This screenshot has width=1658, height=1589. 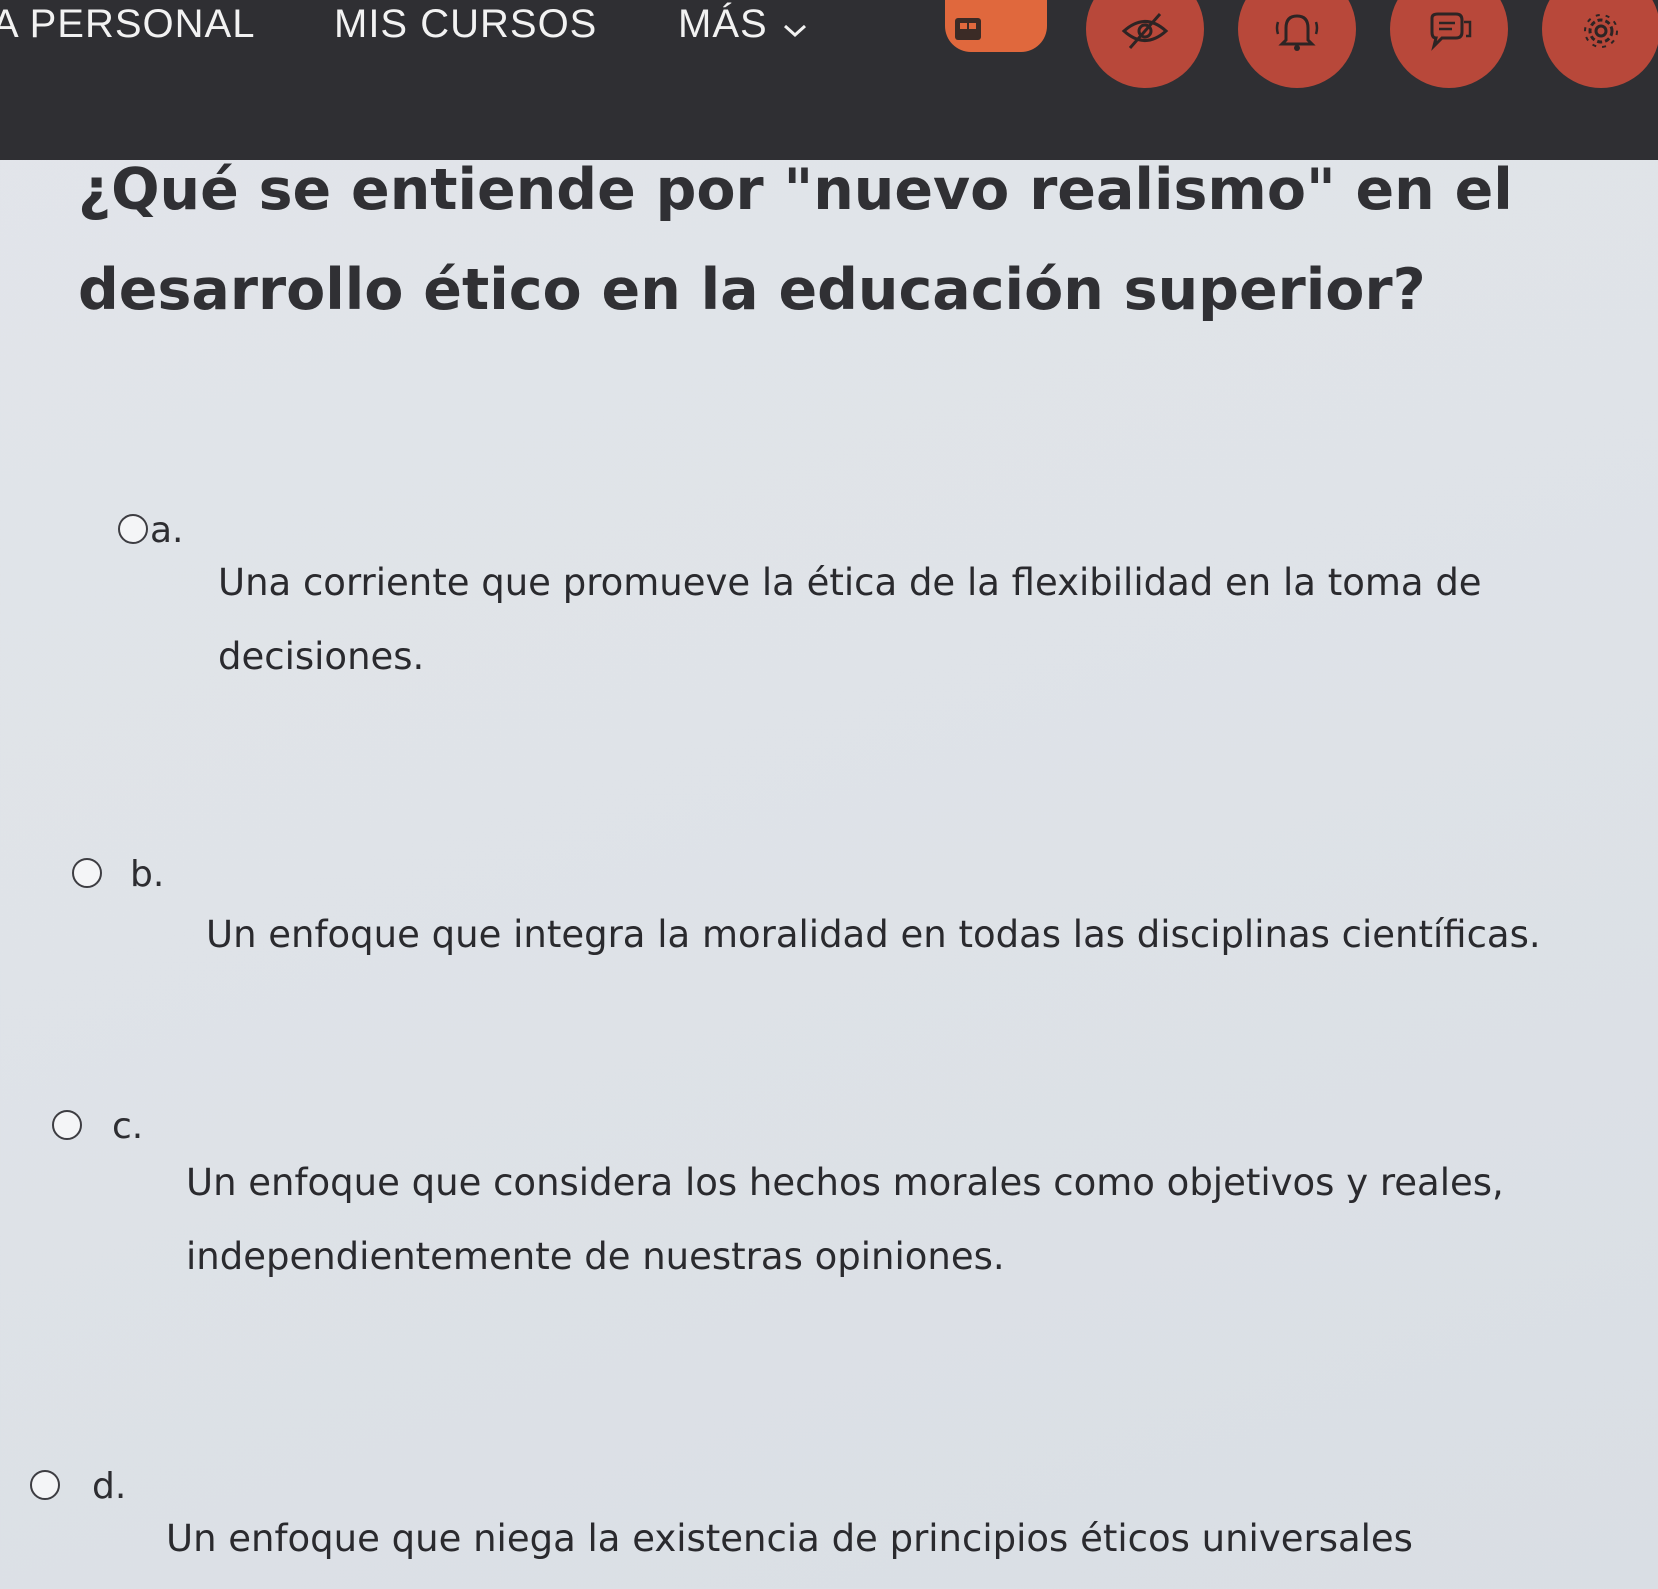 I want to click on nav-item-mas-label: MÁS, so click(x=723, y=24).